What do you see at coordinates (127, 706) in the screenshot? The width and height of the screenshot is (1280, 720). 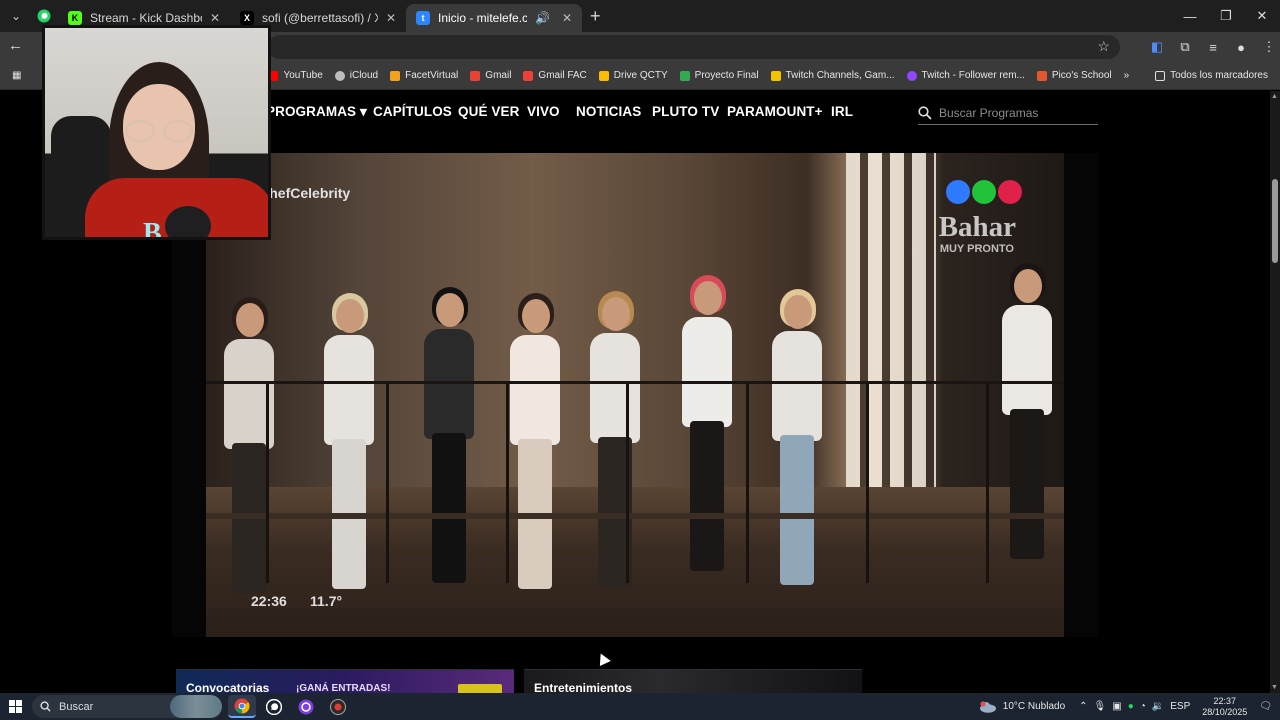 I see `taskbar-search: Buscar` at bounding box center [127, 706].